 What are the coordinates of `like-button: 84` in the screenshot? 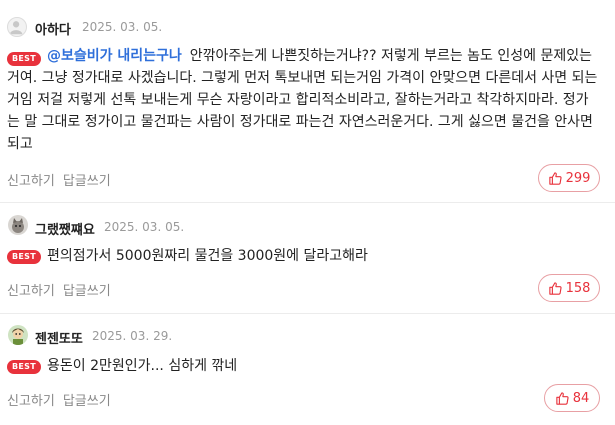 It's located at (572, 398).